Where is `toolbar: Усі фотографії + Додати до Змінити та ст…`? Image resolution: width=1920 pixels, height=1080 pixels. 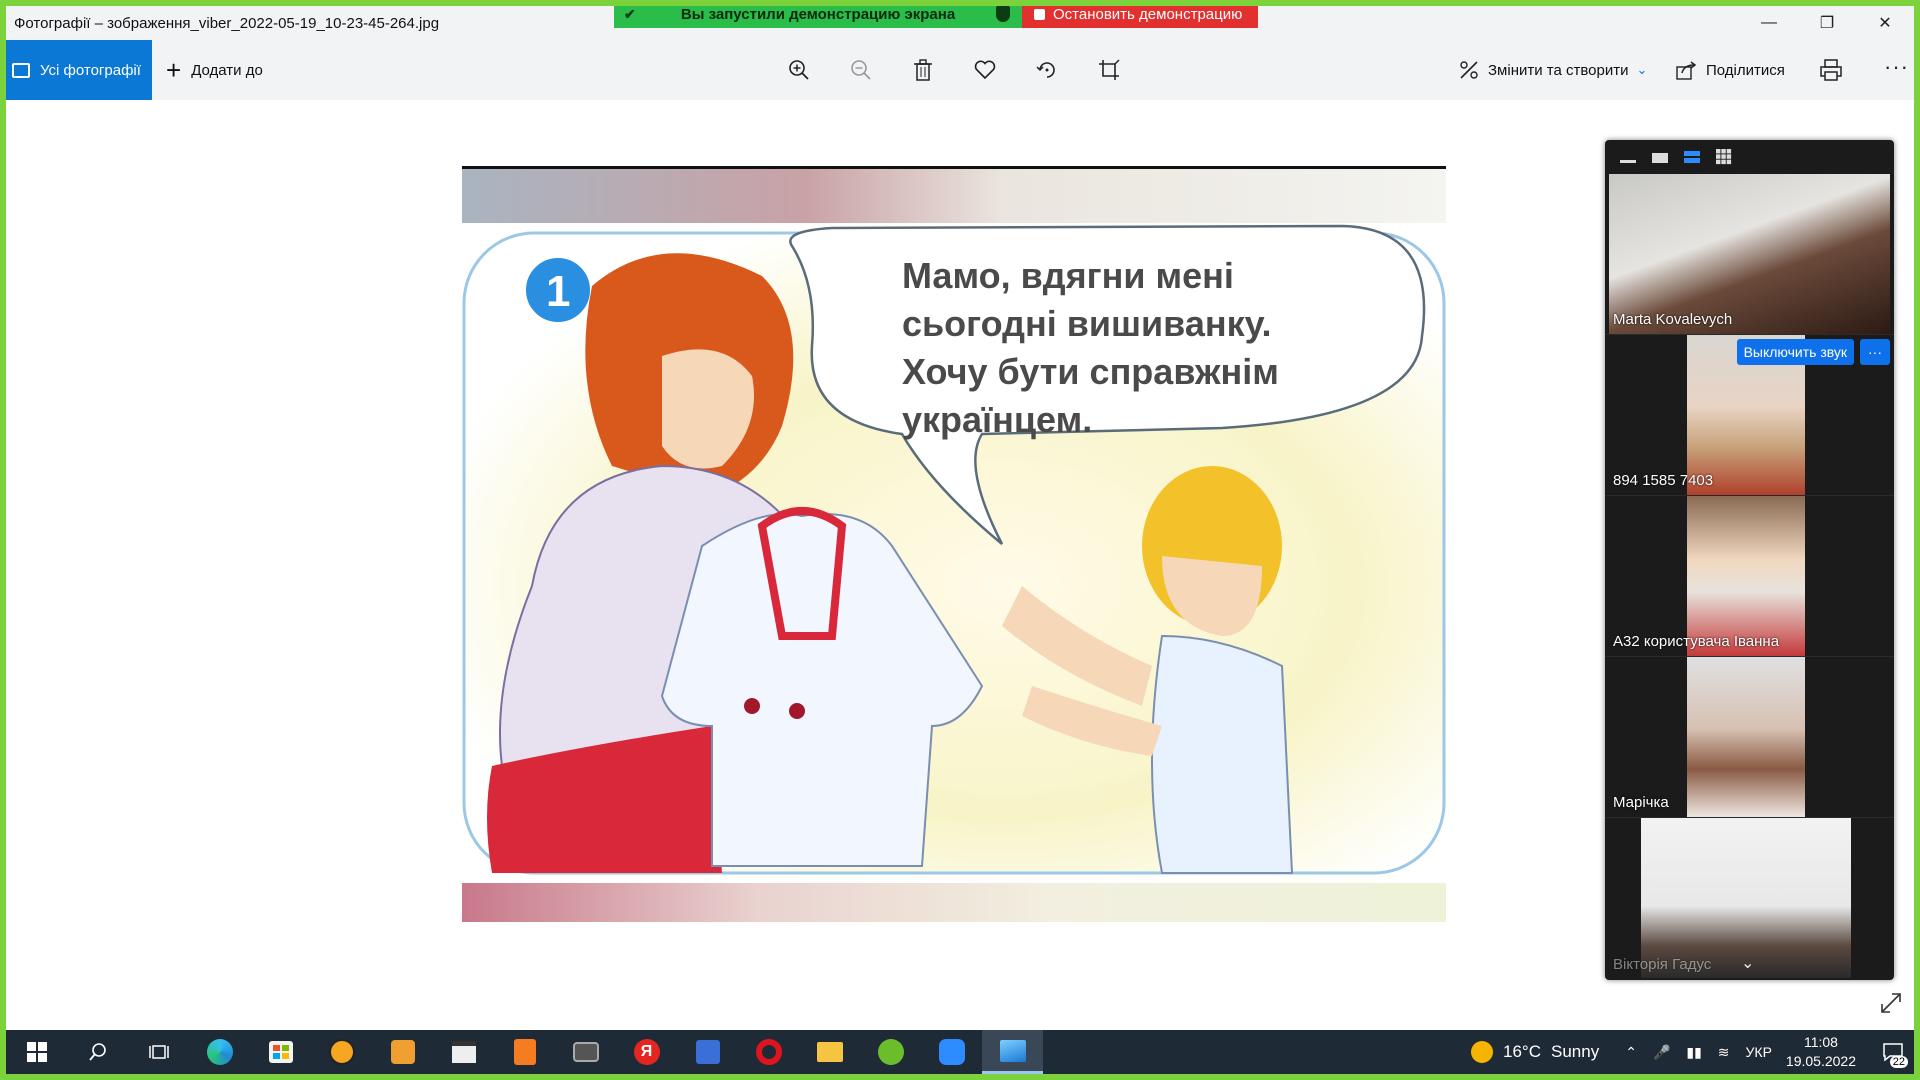
toolbar: Усі фотографії + Додати до Змінити та ст… is located at coordinates (960, 70).